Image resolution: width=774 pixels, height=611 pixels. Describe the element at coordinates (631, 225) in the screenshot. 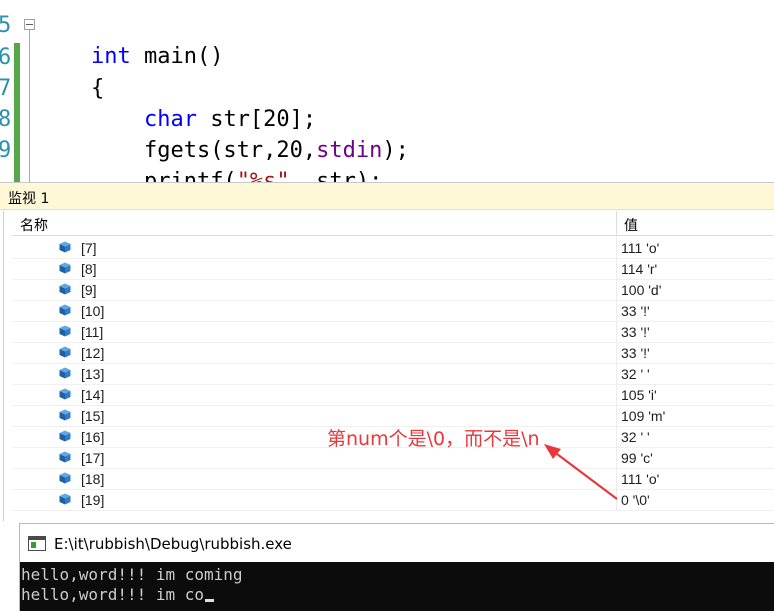

I see `column-header-value: 值` at that location.